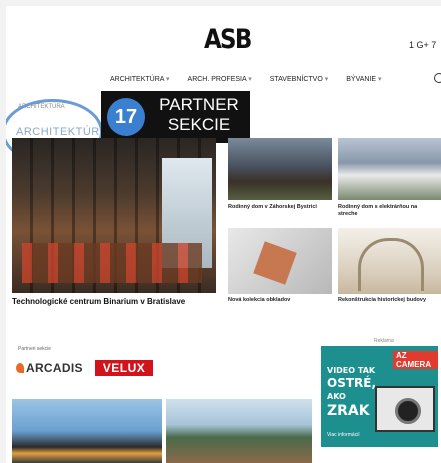  What do you see at coordinates (391, 264) in the screenshot?
I see `thumb-4-arch` at bounding box center [391, 264].